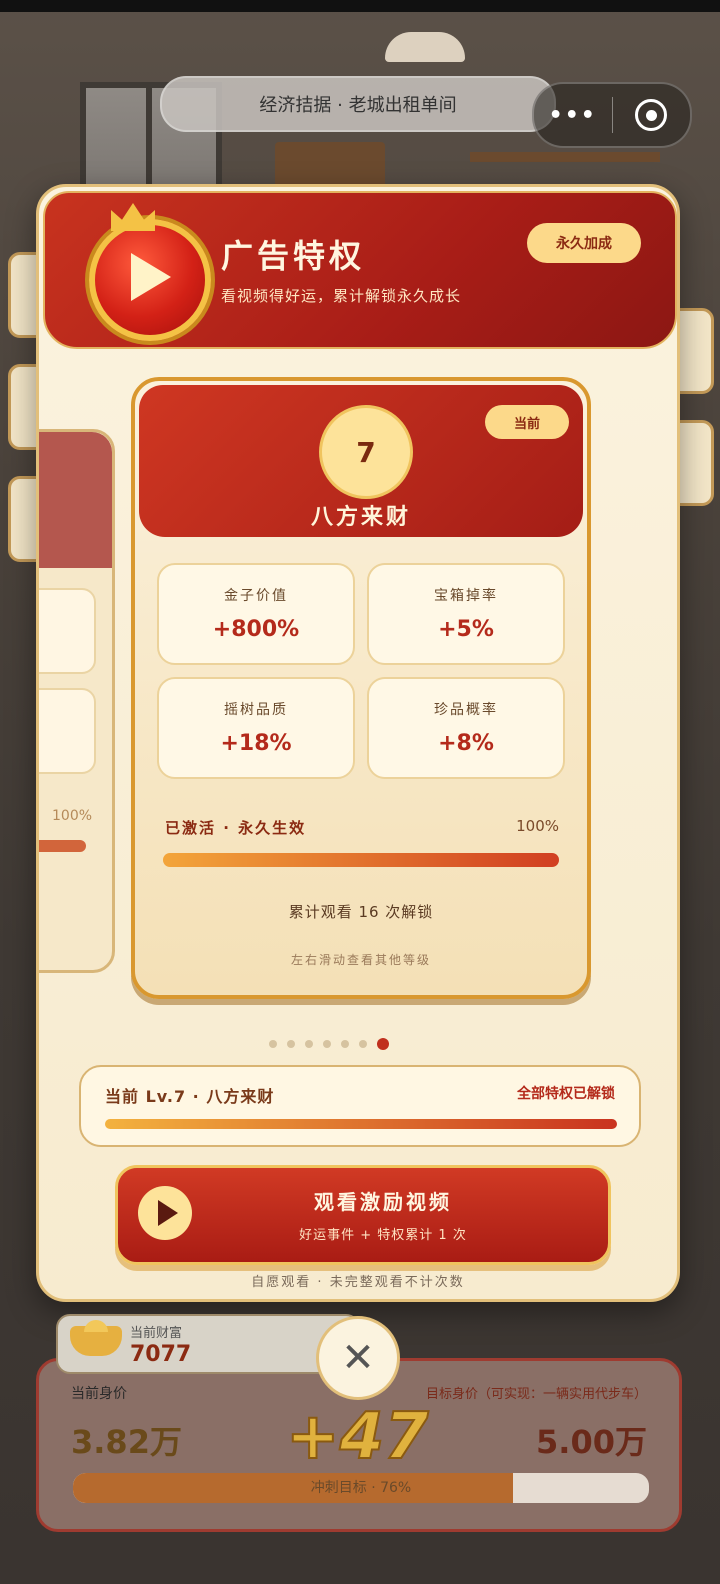  Describe the element at coordinates (360, 6) in the screenshot. I see `status-bar` at that location.